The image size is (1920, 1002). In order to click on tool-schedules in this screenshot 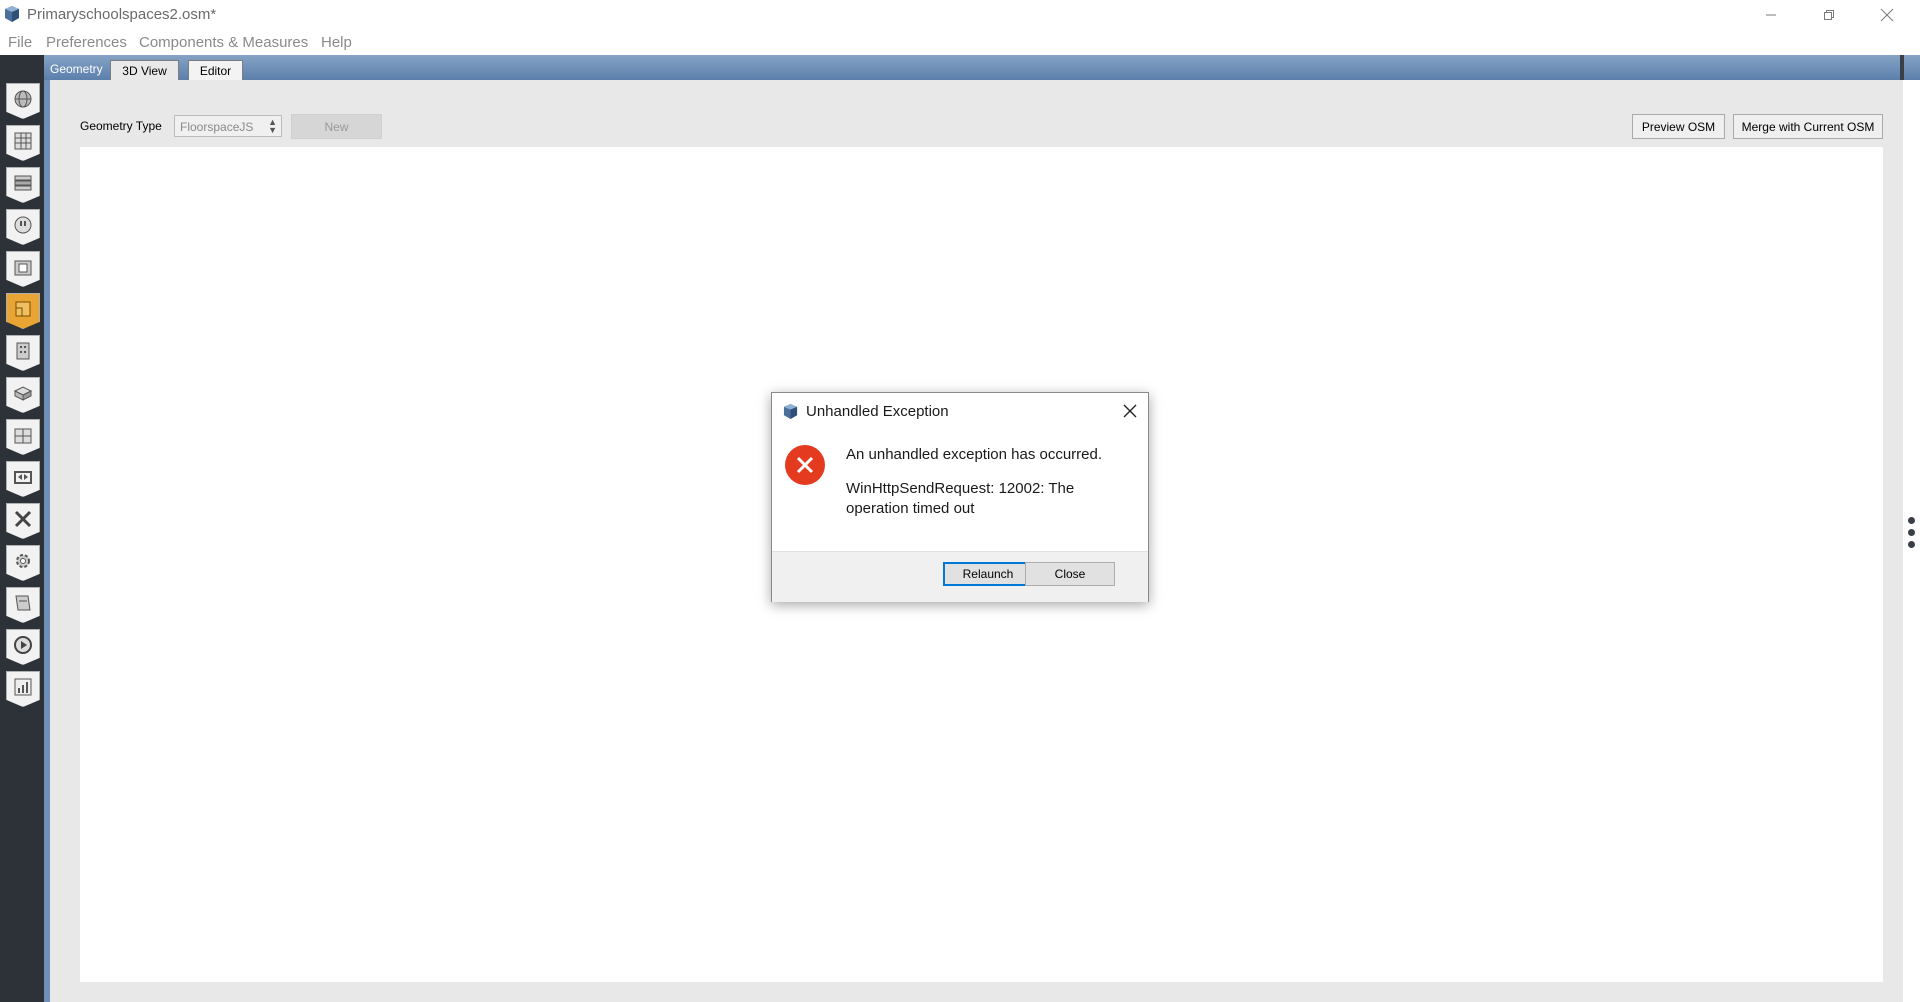, I will do `click(23, 143)`.